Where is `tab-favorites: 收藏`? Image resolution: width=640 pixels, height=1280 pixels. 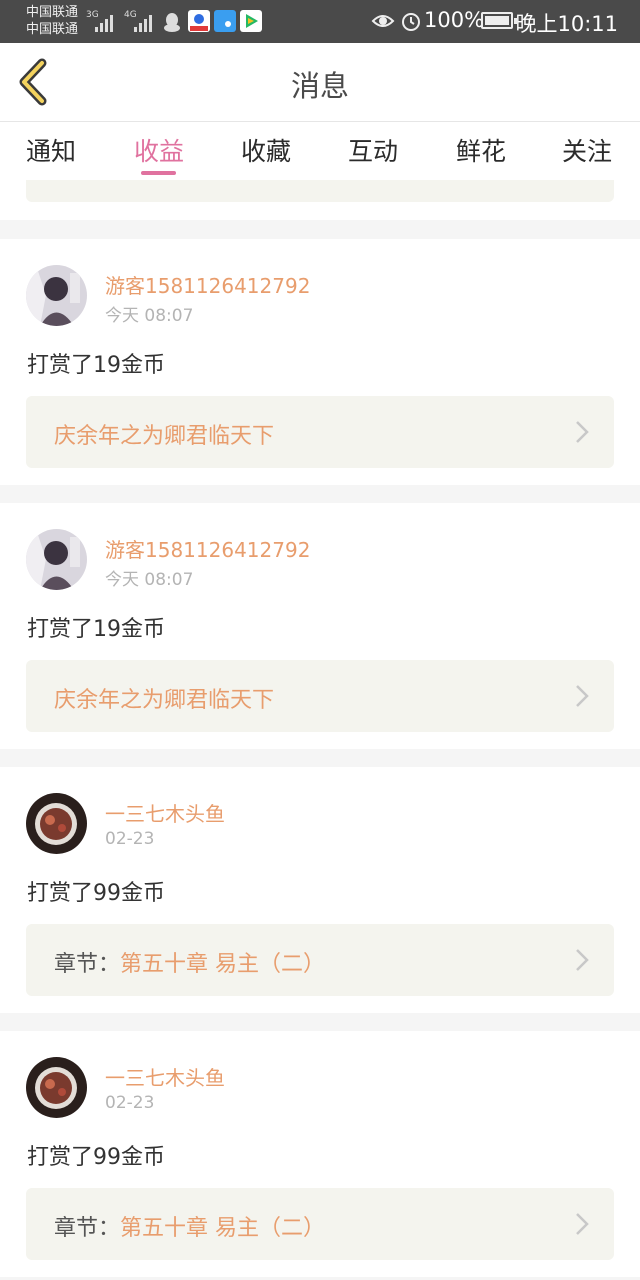 tab-favorites: 收藏 is located at coordinates (266, 150).